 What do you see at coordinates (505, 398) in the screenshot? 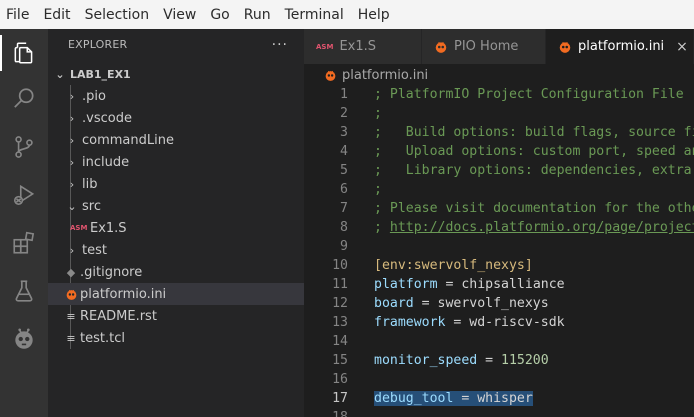
I see `code-token: whisper` at bounding box center [505, 398].